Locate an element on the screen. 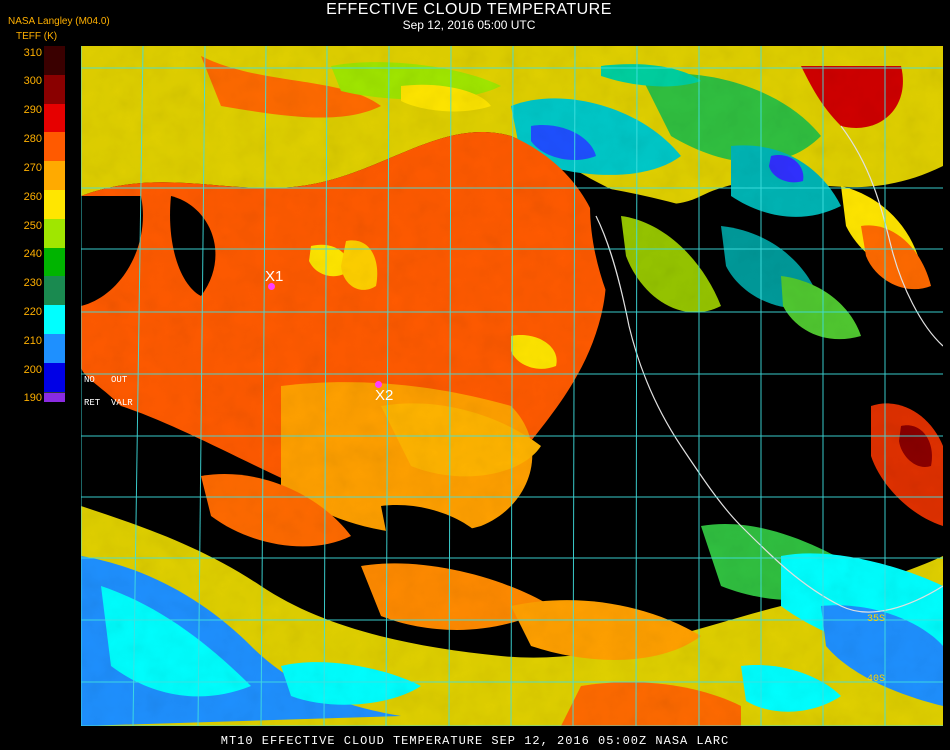  legend-tick: 290 is located at coordinates (32, 110).